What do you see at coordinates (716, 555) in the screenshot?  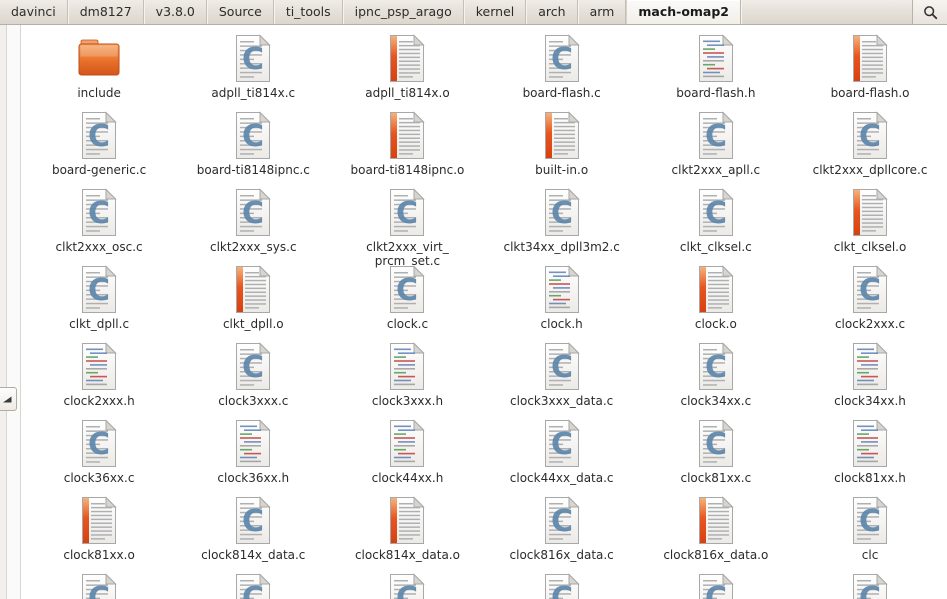 I see `file-item-label: clock816x_data.o` at bounding box center [716, 555].